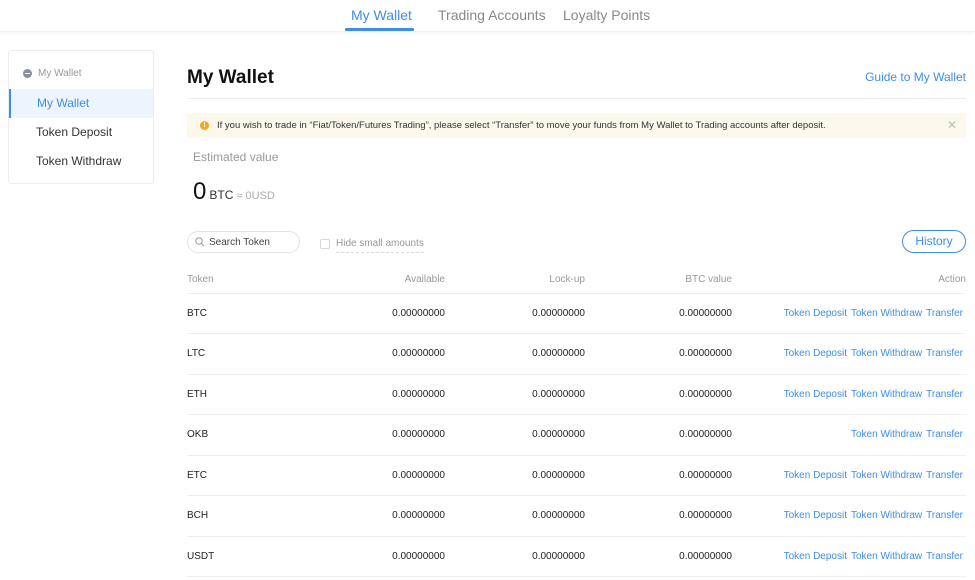 Image resolution: width=975 pixels, height=580 pixels. Describe the element at coordinates (81, 132) in the screenshot. I see `sidebar-item-token-deposit: Token Deposit` at that location.